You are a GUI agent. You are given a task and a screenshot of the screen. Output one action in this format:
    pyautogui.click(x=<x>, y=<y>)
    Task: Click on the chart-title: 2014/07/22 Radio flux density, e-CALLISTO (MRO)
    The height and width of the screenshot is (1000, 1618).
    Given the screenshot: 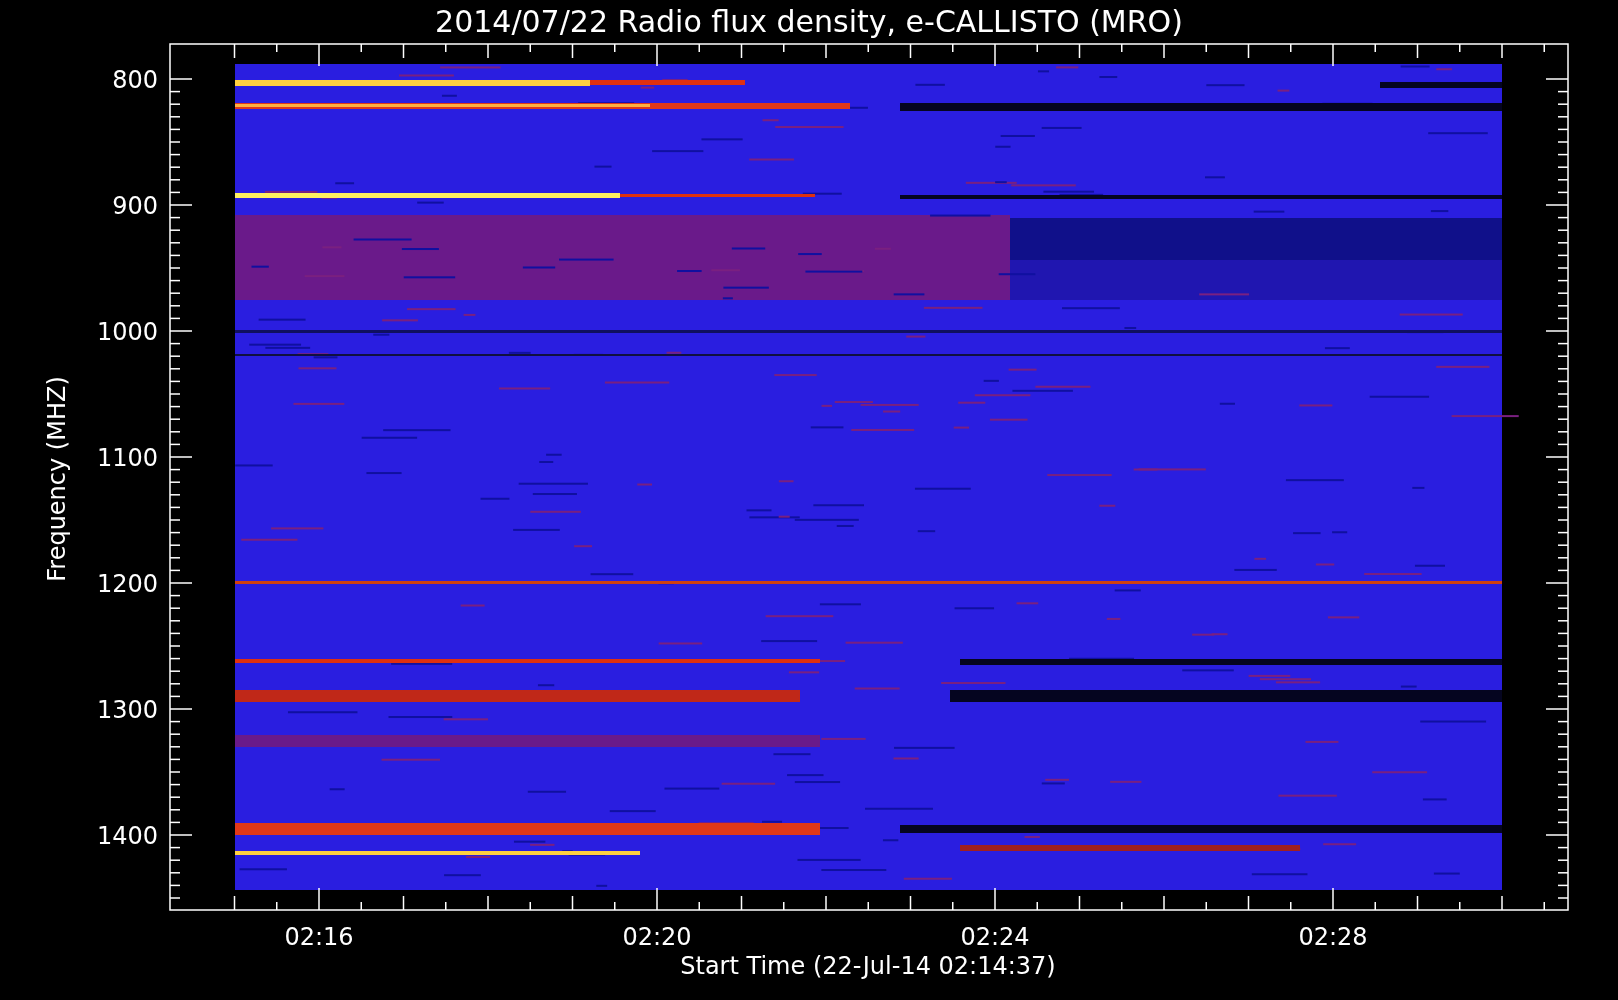 What is the action you would take?
    pyautogui.click(x=809, y=21)
    